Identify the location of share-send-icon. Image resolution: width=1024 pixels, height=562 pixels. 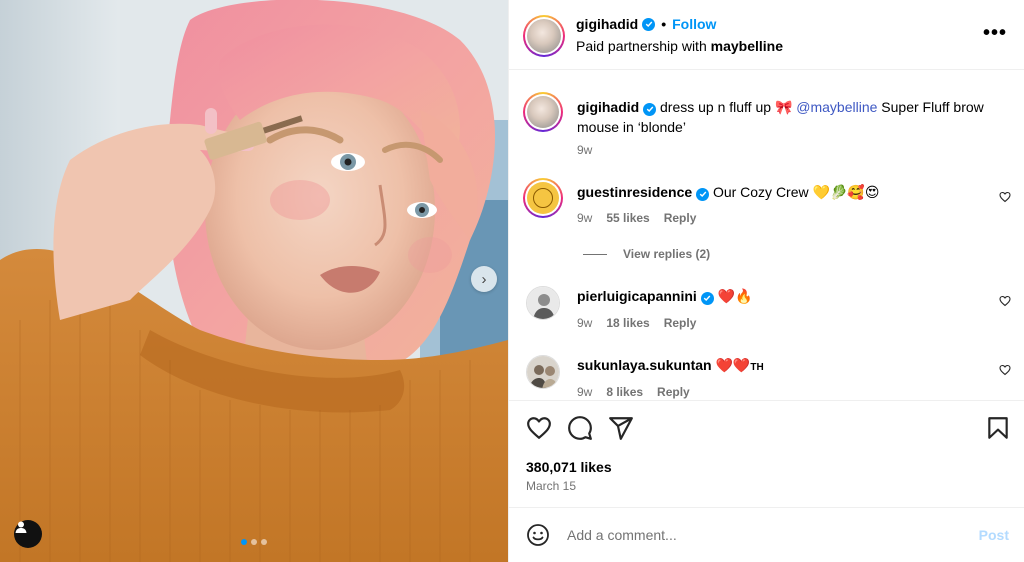
(621, 428).